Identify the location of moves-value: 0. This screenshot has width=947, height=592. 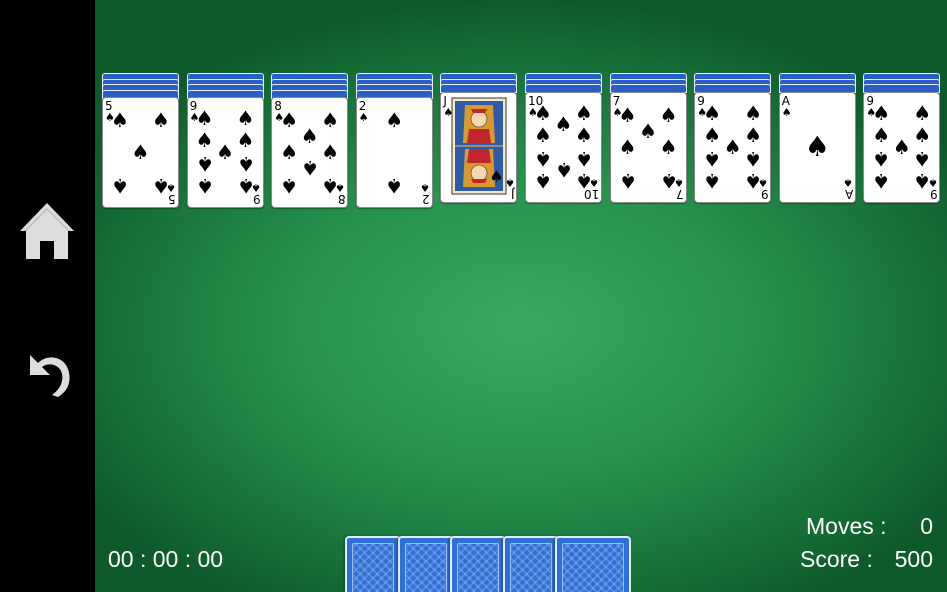
(926, 526).